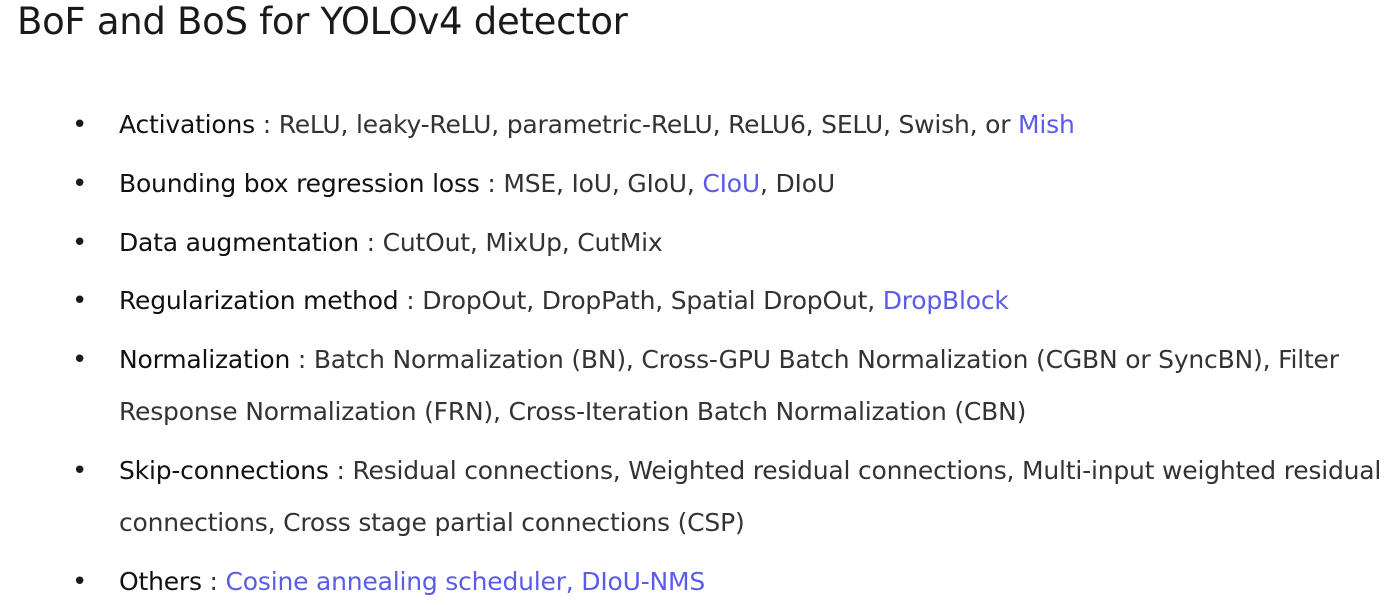  What do you see at coordinates (731, 183) in the screenshot?
I see `list-item-highlight: CIoU` at bounding box center [731, 183].